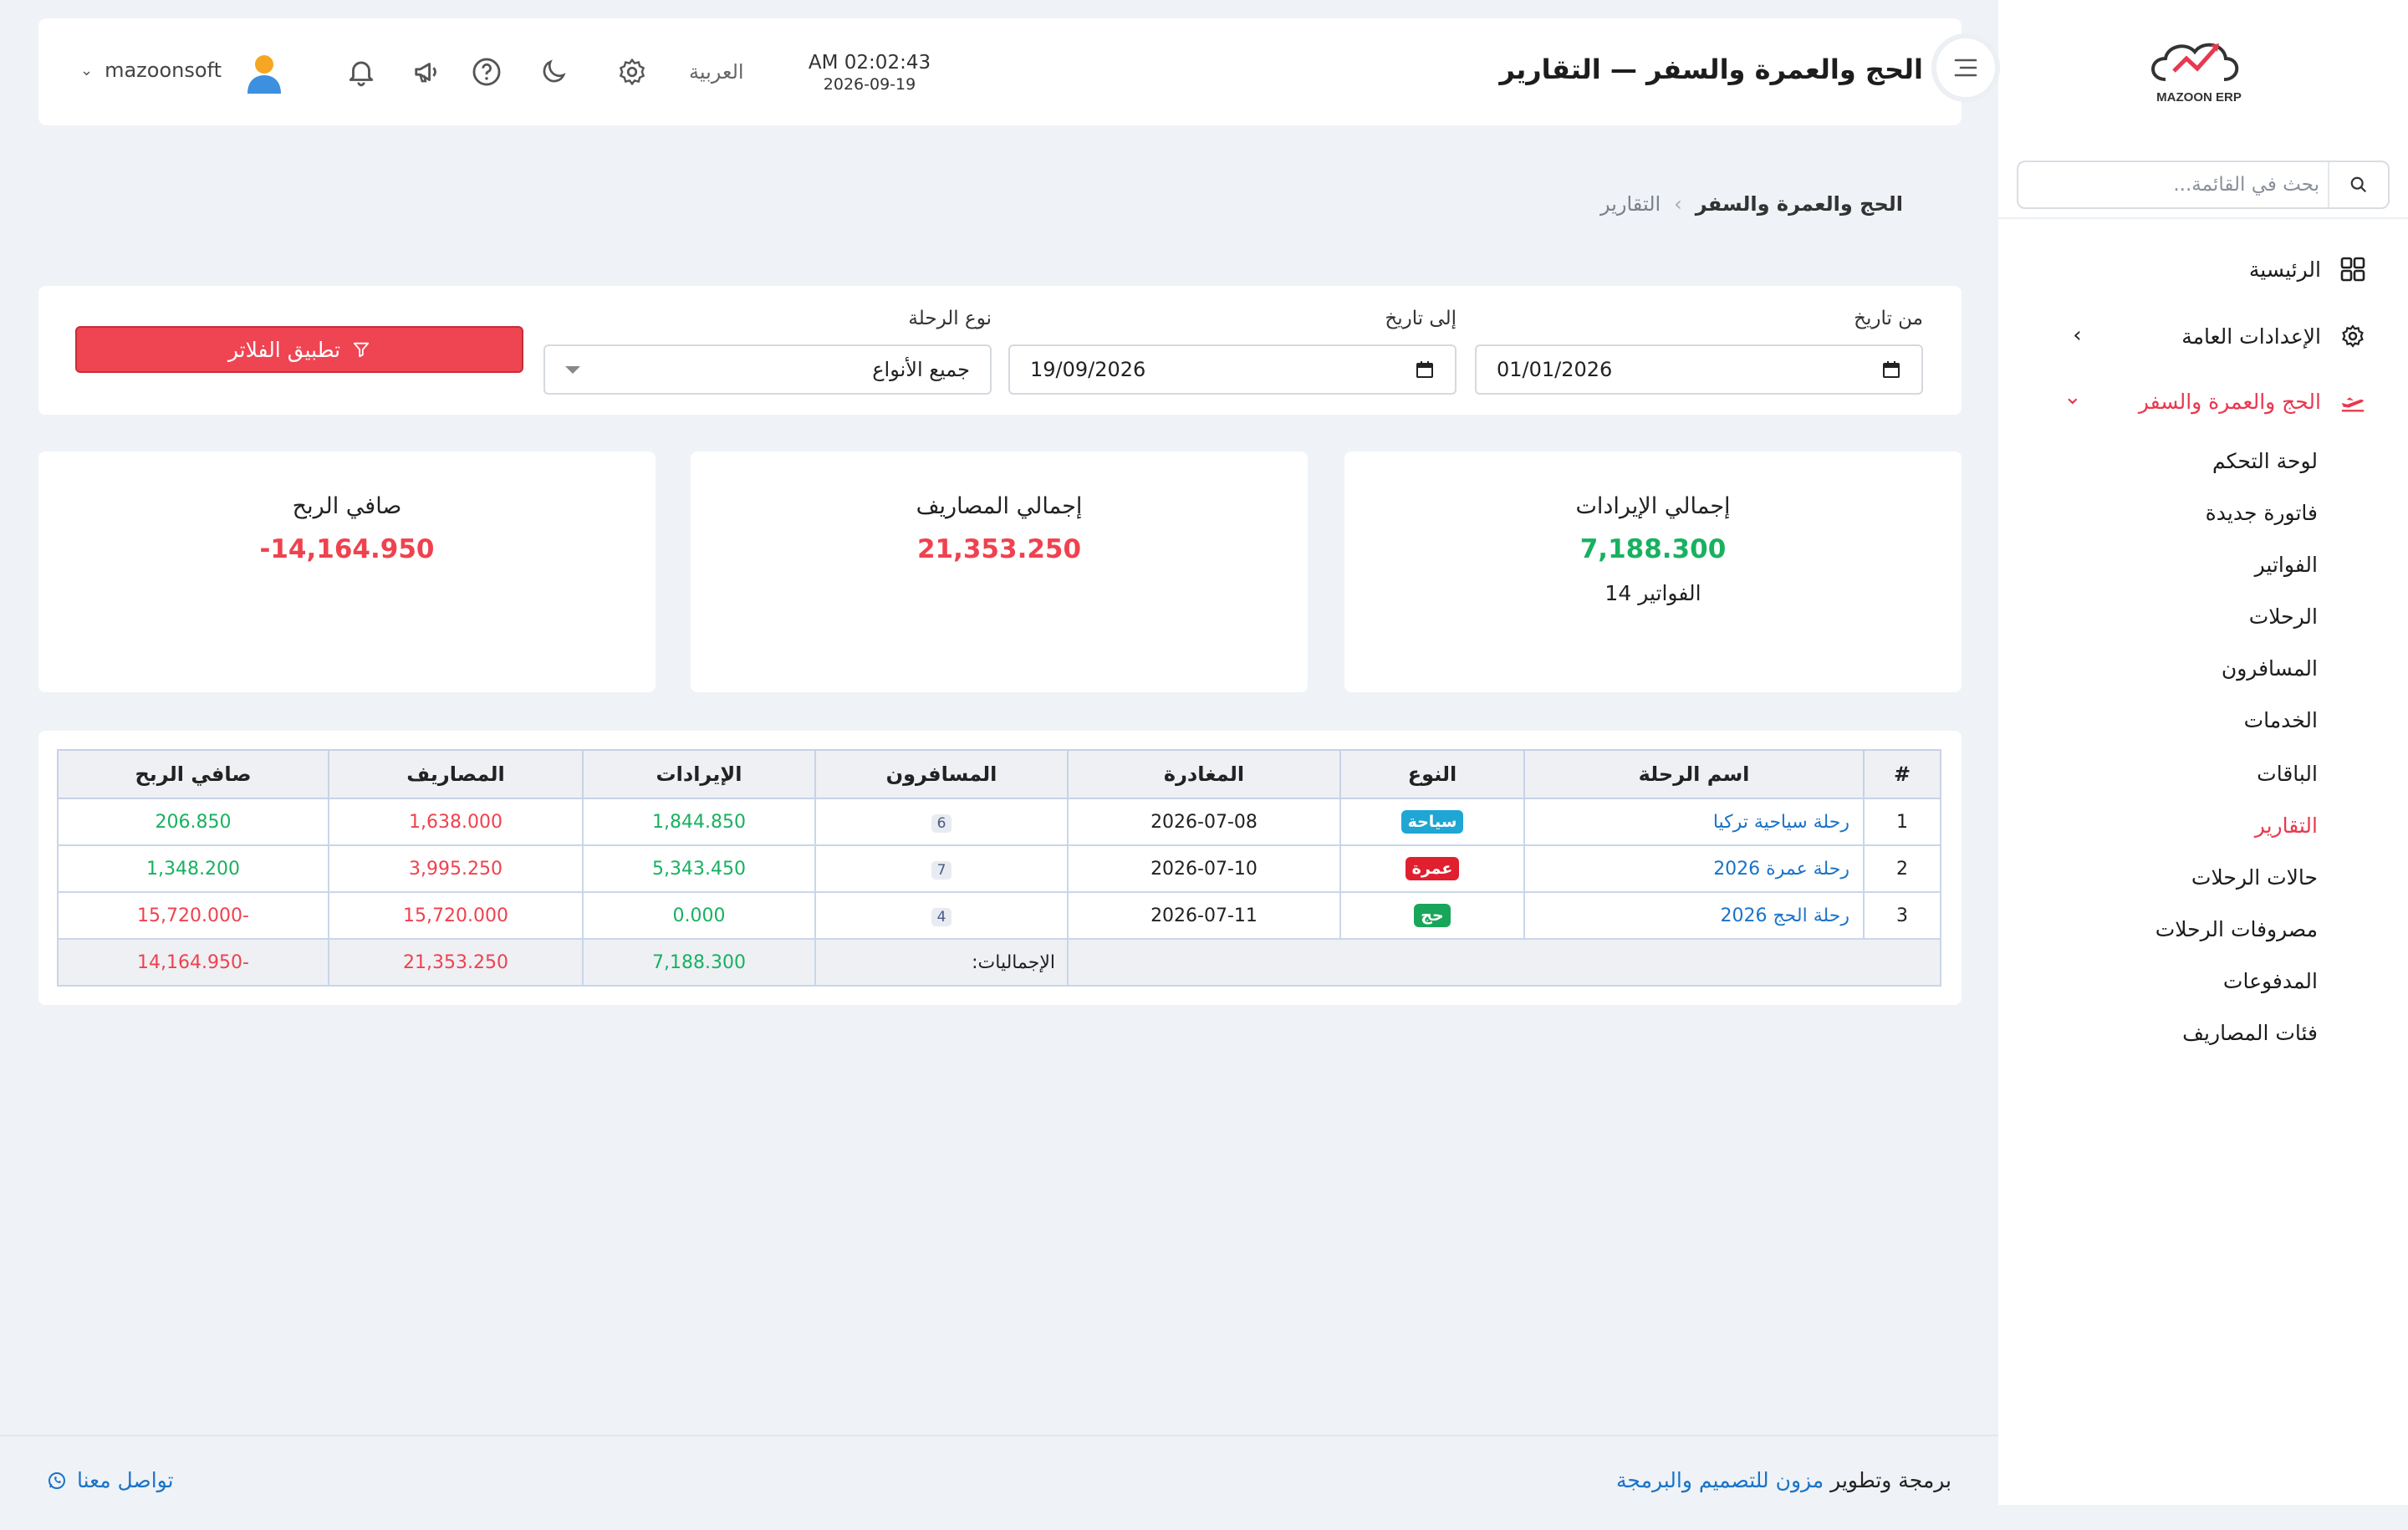 This screenshot has height=1530, width=2408. What do you see at coordinates (2352, 401) in the screenshot?
I see `plane-icon` at bounding box center [2352, 401].